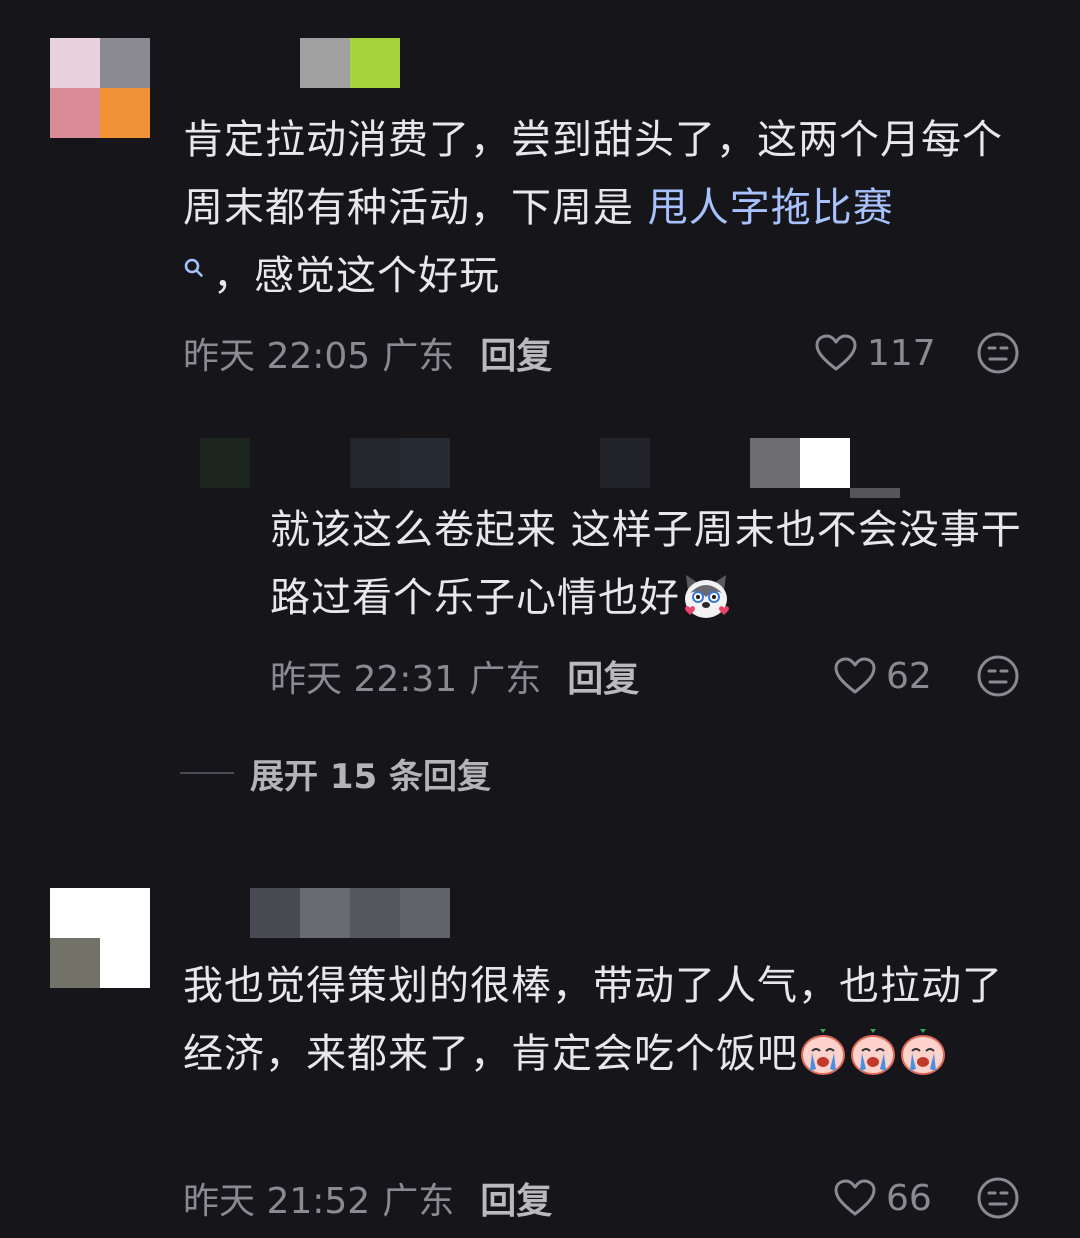 This screenshot has width=1080, height=1238. I want to click on timestamp: 昨天 22:31, so click(364, 679).